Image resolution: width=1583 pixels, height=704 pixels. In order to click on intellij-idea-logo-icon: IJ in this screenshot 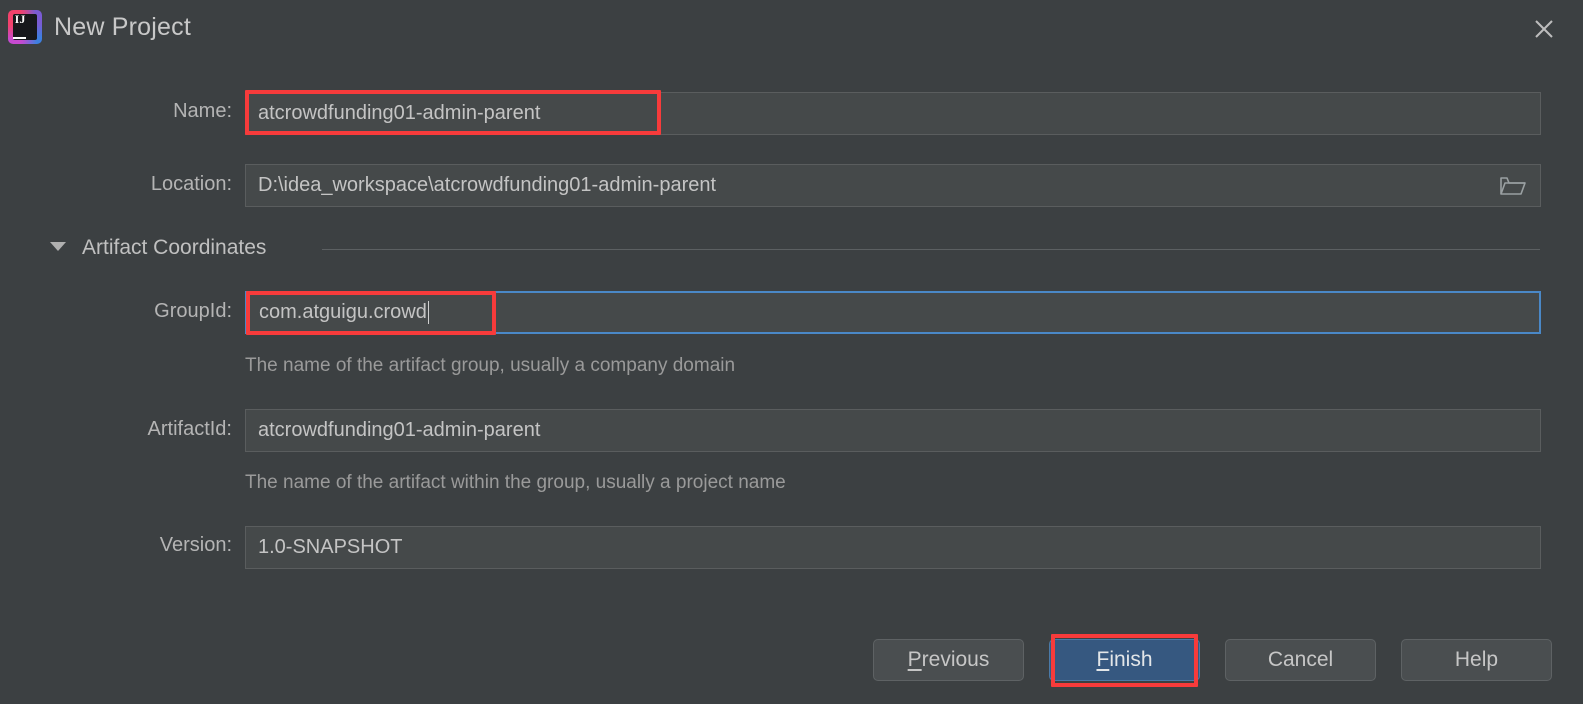, I will do `click(25, 27)`.